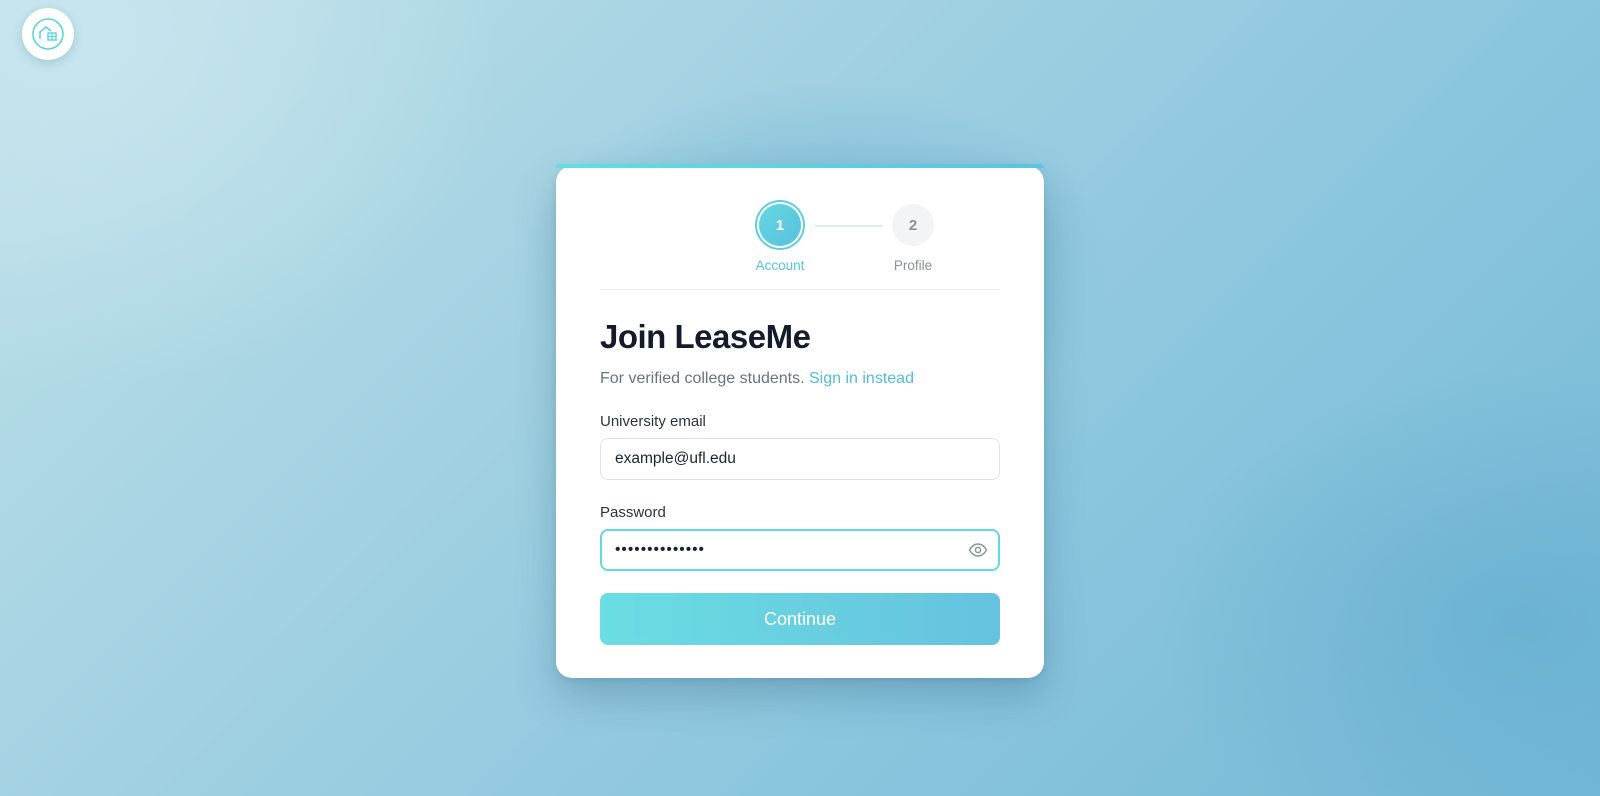 Image resolution: width=1600 pixels, height=796 pixels. Describe the element at coordinates (653, 421) in the screenshot. I see `email-label: University email` at that location.